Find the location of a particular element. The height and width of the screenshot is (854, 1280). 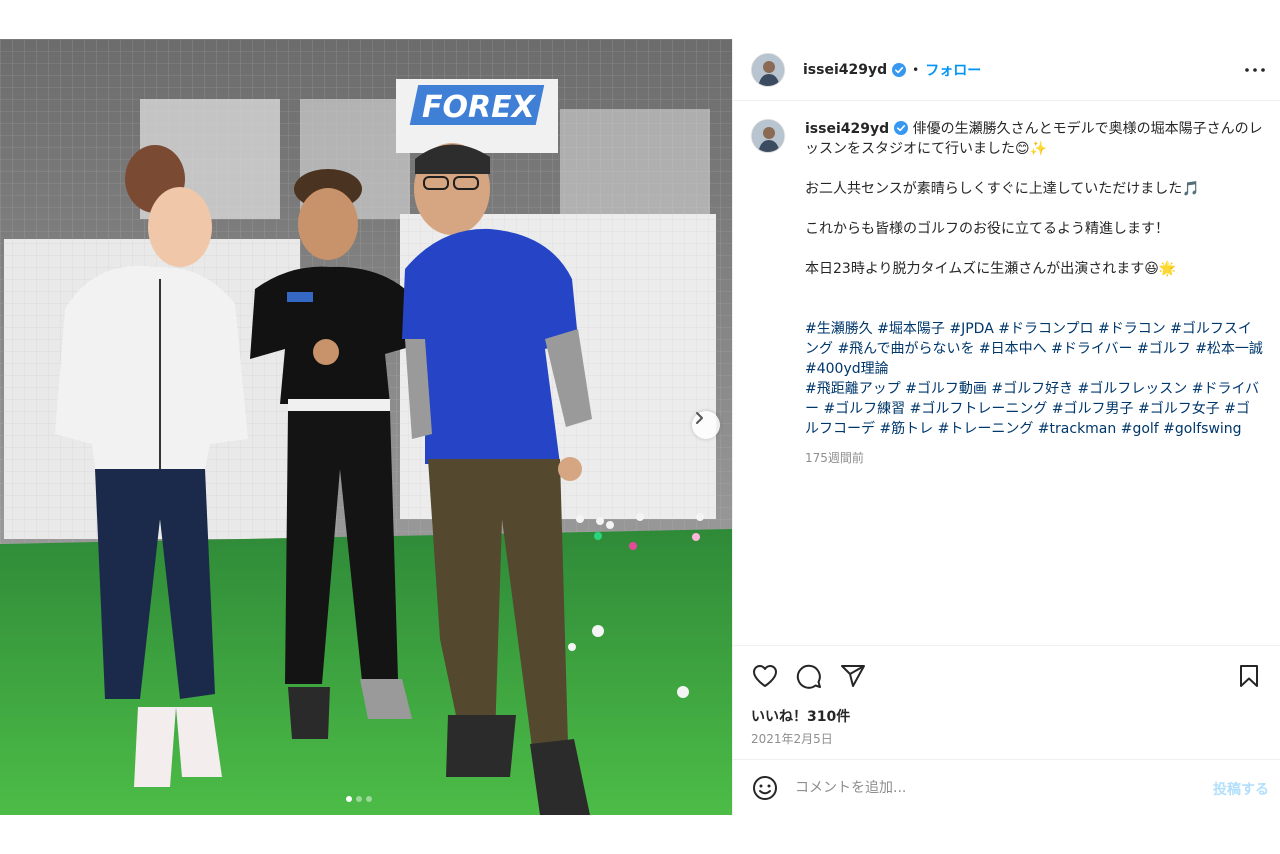

post-date: 2021年2月5日 is located at coordinates (792, 738).